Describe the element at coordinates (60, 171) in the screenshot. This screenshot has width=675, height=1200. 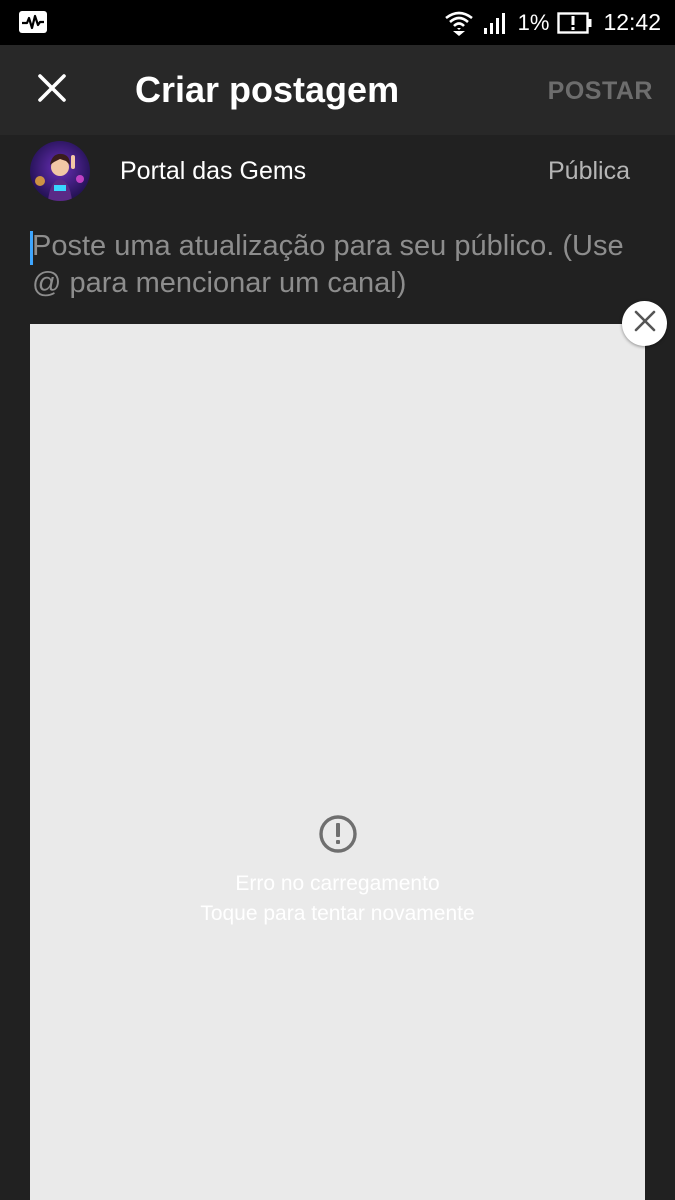
I see `avatar` at that location.